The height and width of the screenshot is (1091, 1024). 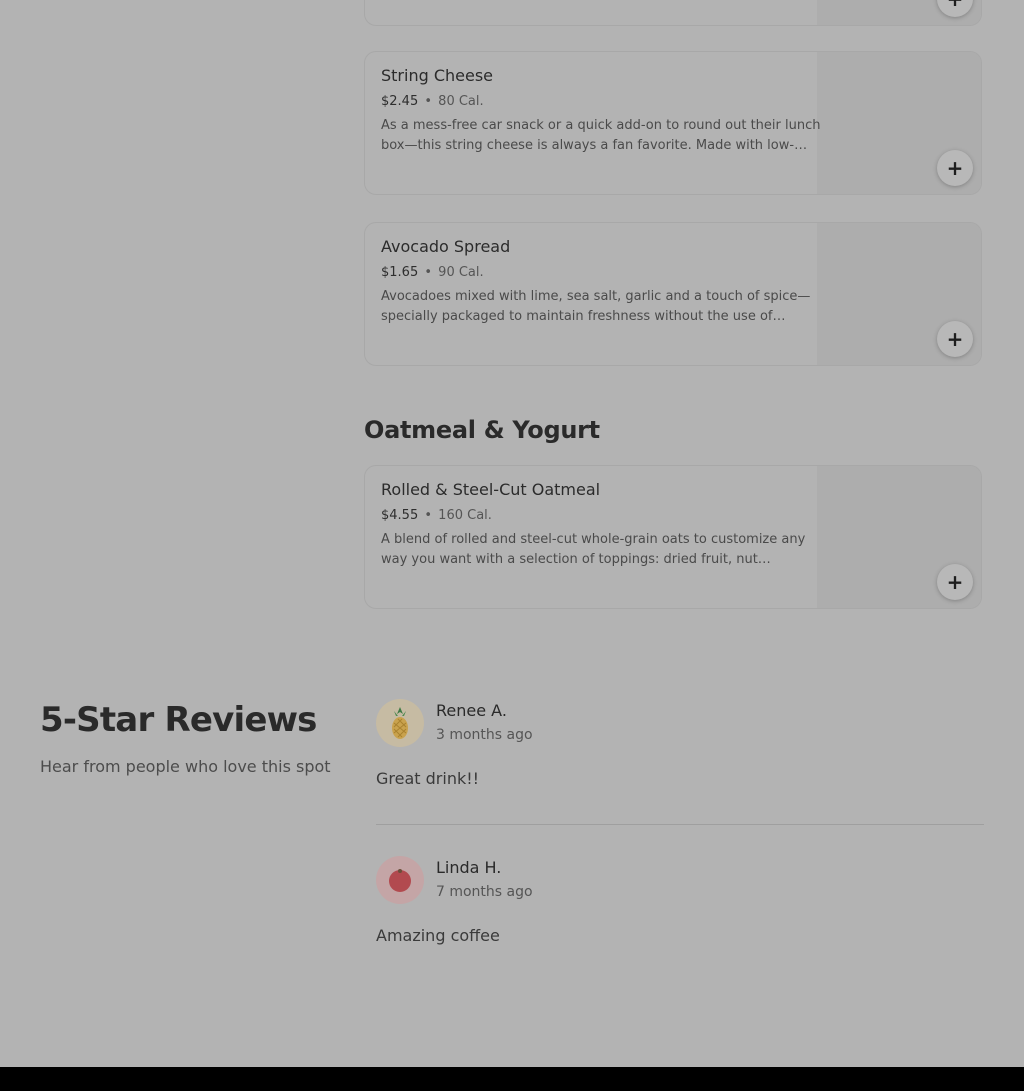 What do you see at coordinates (437, 75) in the screenshot?
I see `menu-item-title: String Cheese` at bounding box center [437, 75].